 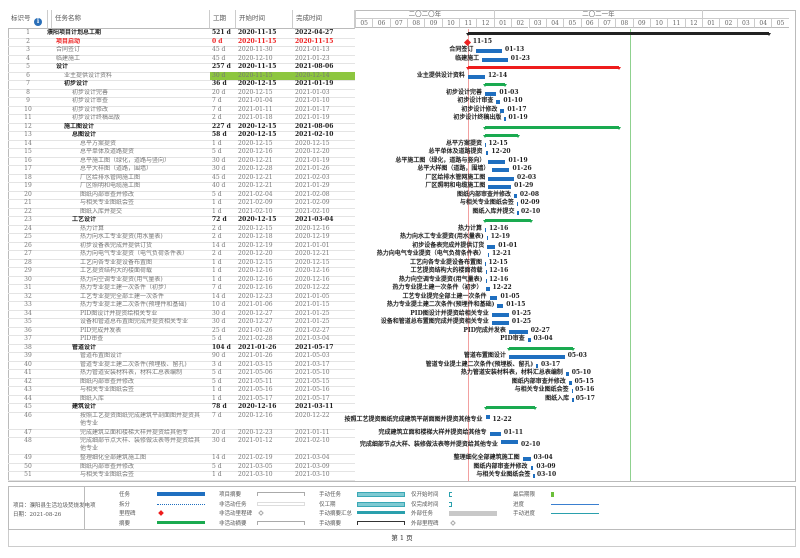 I want to click on table-row: 5 设计 257 d 2020-11-15 2021-08-06, so click(x=181, y=67).